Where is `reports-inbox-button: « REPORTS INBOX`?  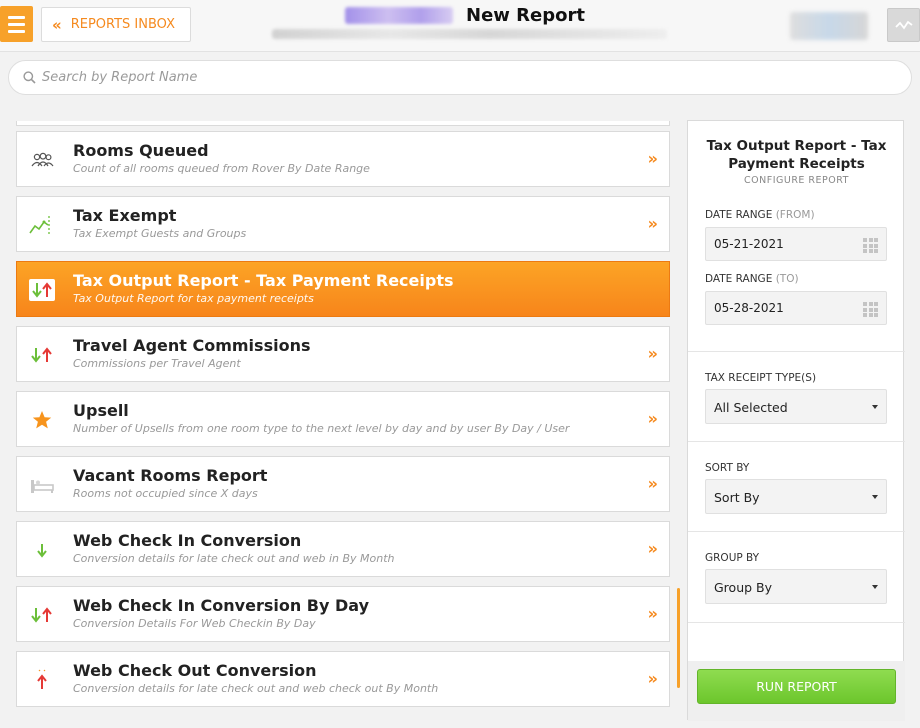 reports-inbox-button: « REPORTS INBOX is located at coordinates (116, 24).